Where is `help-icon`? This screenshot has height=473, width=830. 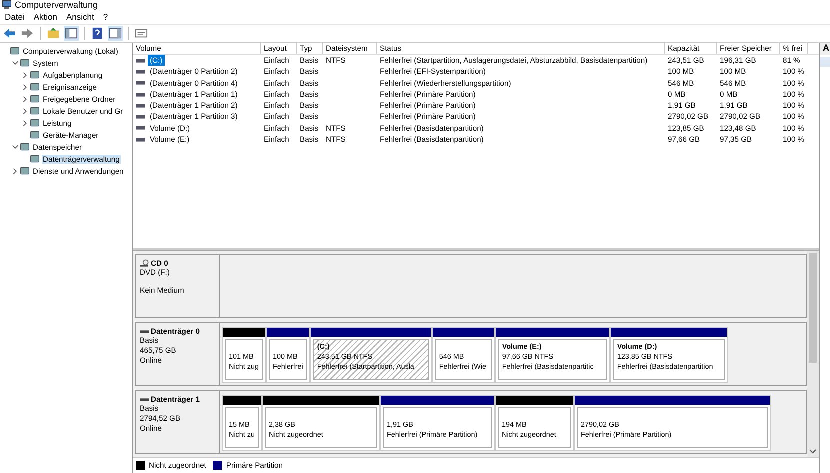
help-icon is located at coordinates (97, 33).